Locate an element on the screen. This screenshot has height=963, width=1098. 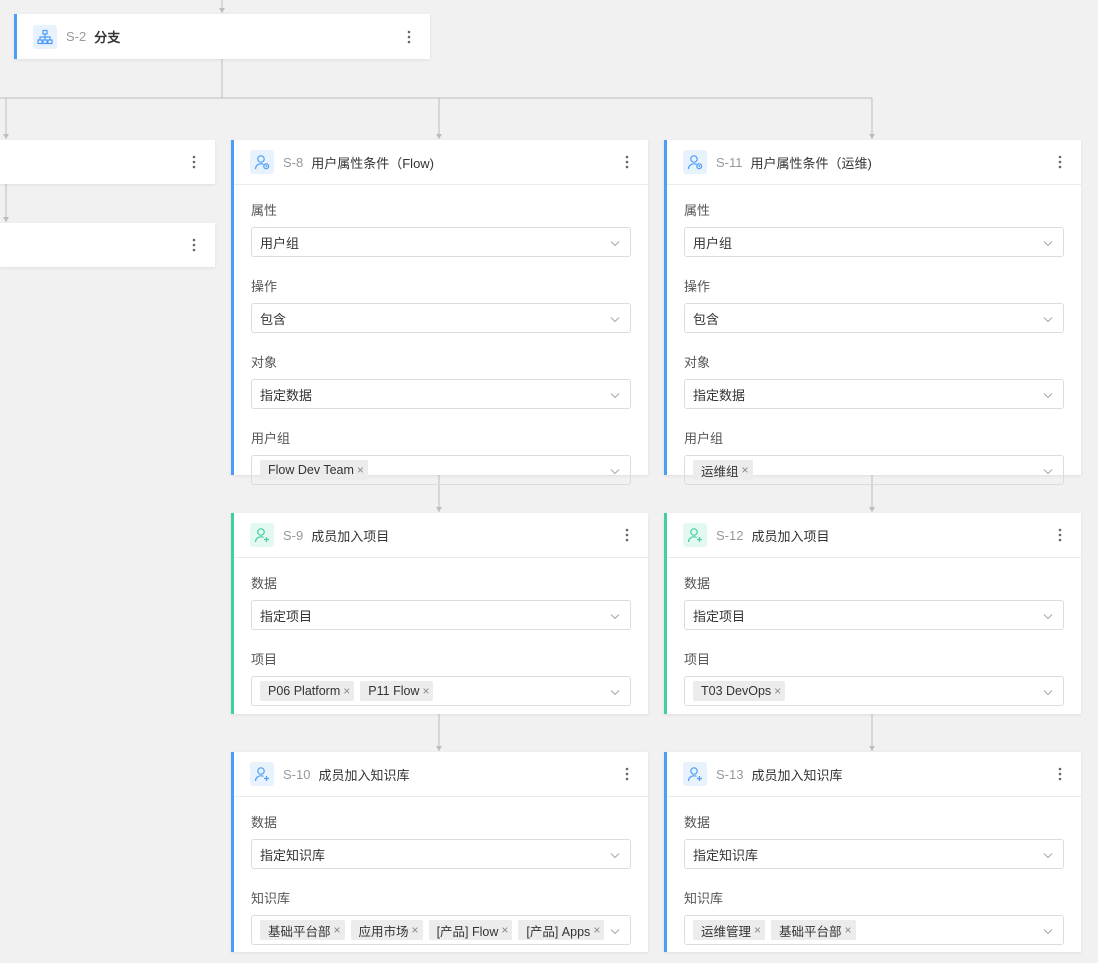
tag-label: P11 Flow is located at coordinates (394, 691).